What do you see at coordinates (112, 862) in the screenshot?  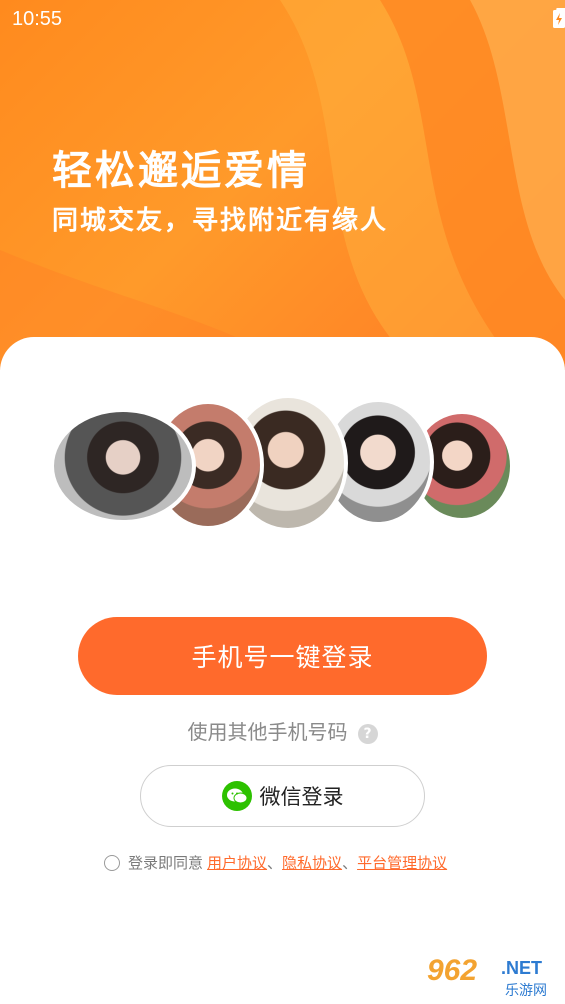 I see `agreement-checkbox` at bounding box center [112, 862].